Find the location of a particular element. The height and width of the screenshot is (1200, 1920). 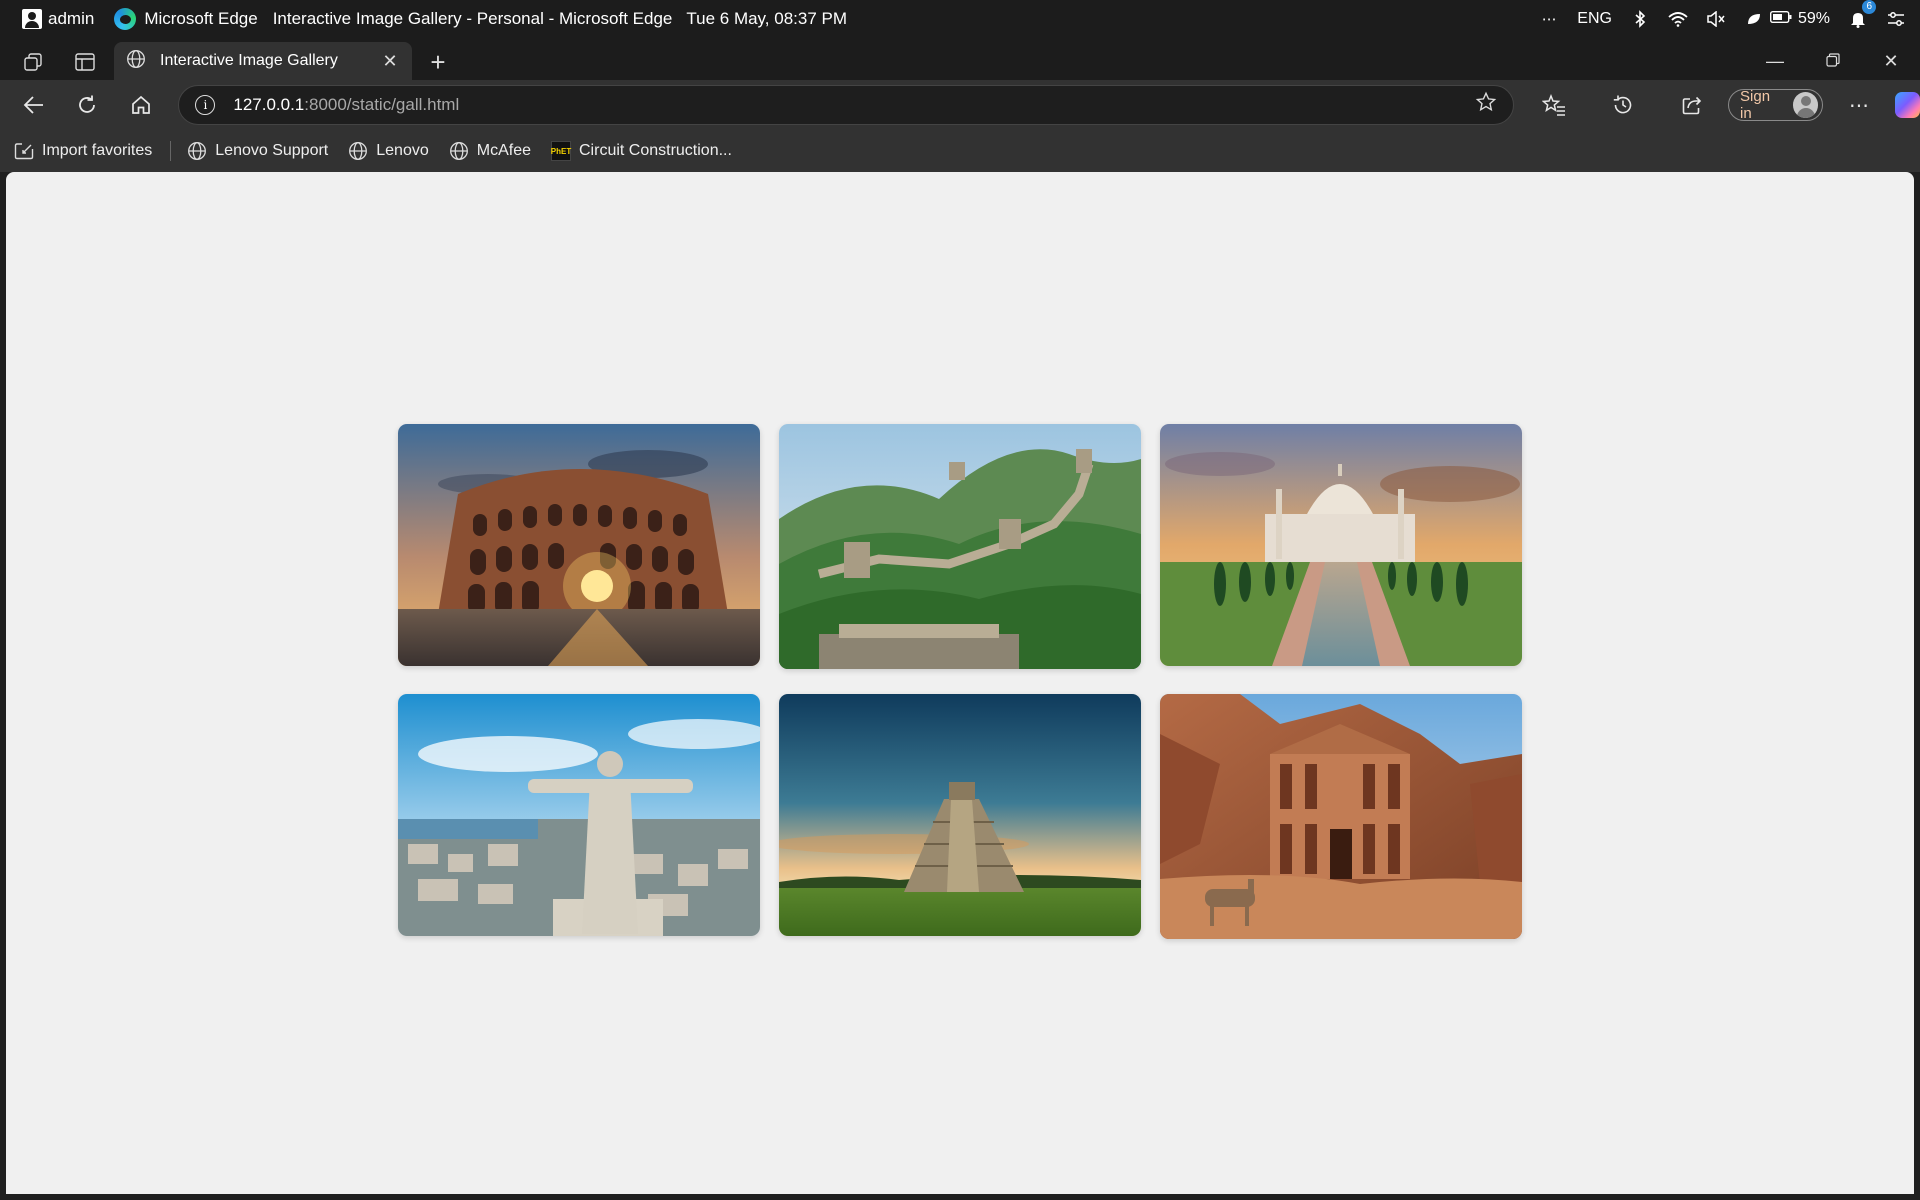

history-button is located at coordinates (1623, 105).